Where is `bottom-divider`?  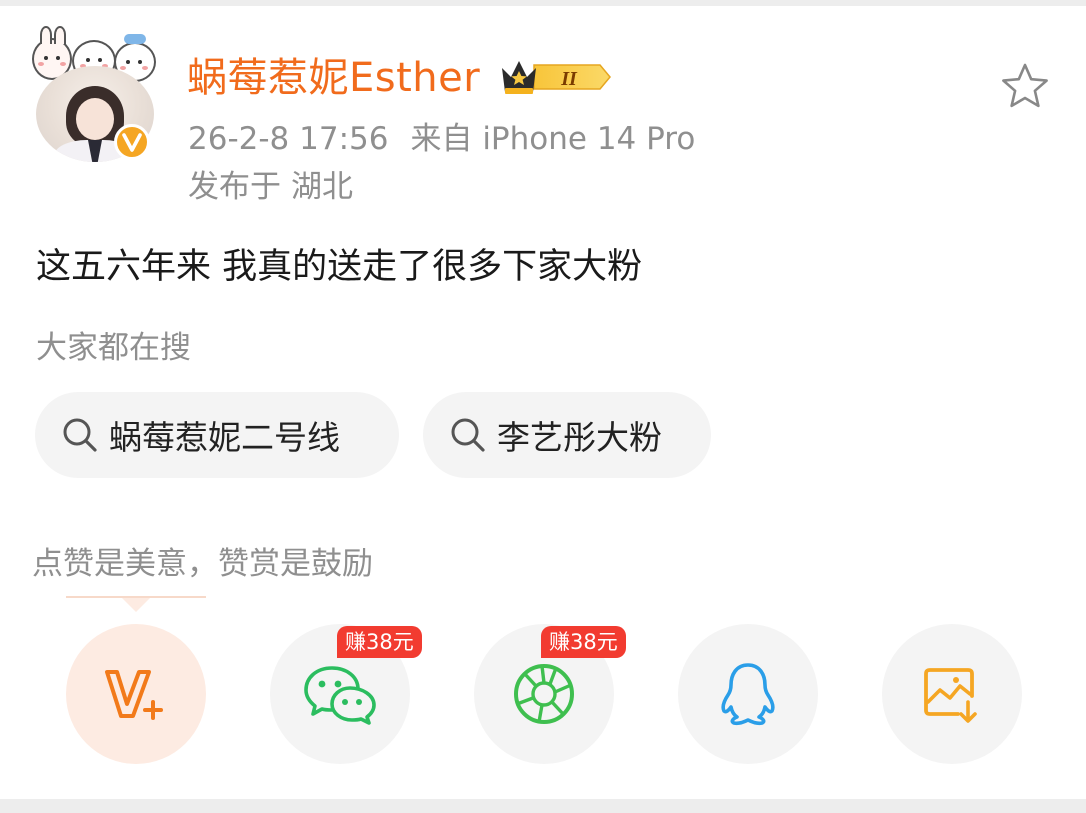 bottom-divider is located at coordinates (543, 806).